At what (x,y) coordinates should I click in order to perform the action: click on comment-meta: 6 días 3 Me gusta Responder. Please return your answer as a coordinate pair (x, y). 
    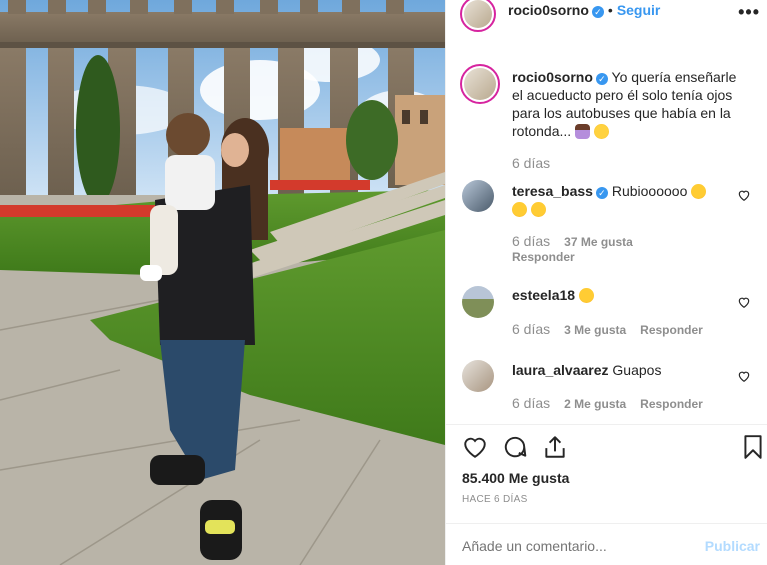
    Looking at the image, I should click on (614, 329).